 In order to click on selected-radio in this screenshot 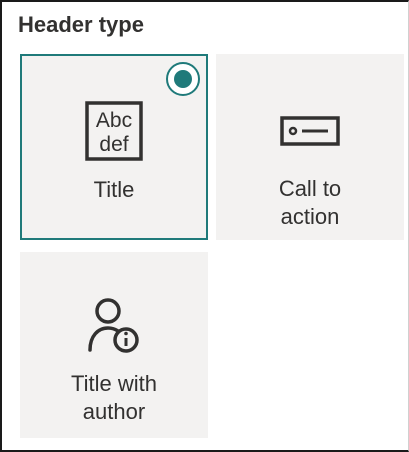, I will do `click(183, 79)`.